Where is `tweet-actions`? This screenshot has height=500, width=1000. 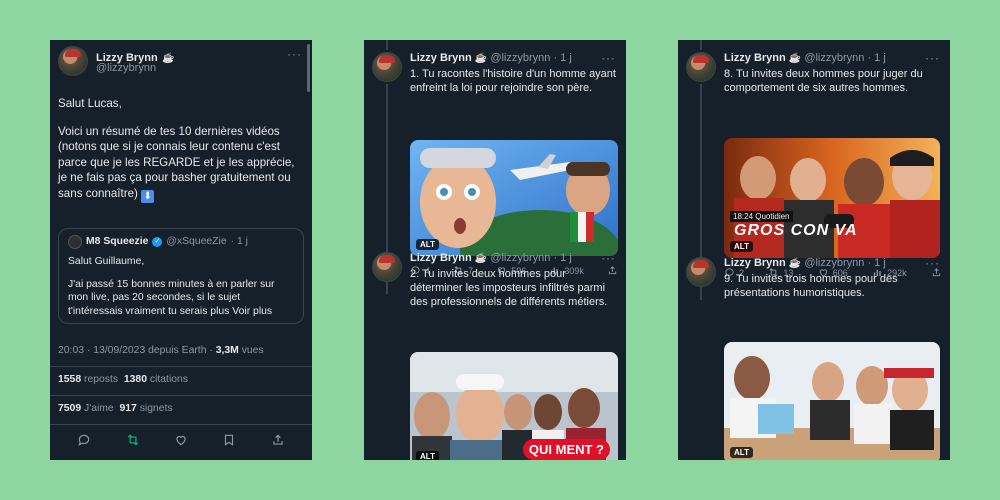
tweet-actions is located at coordinates (181, 440).